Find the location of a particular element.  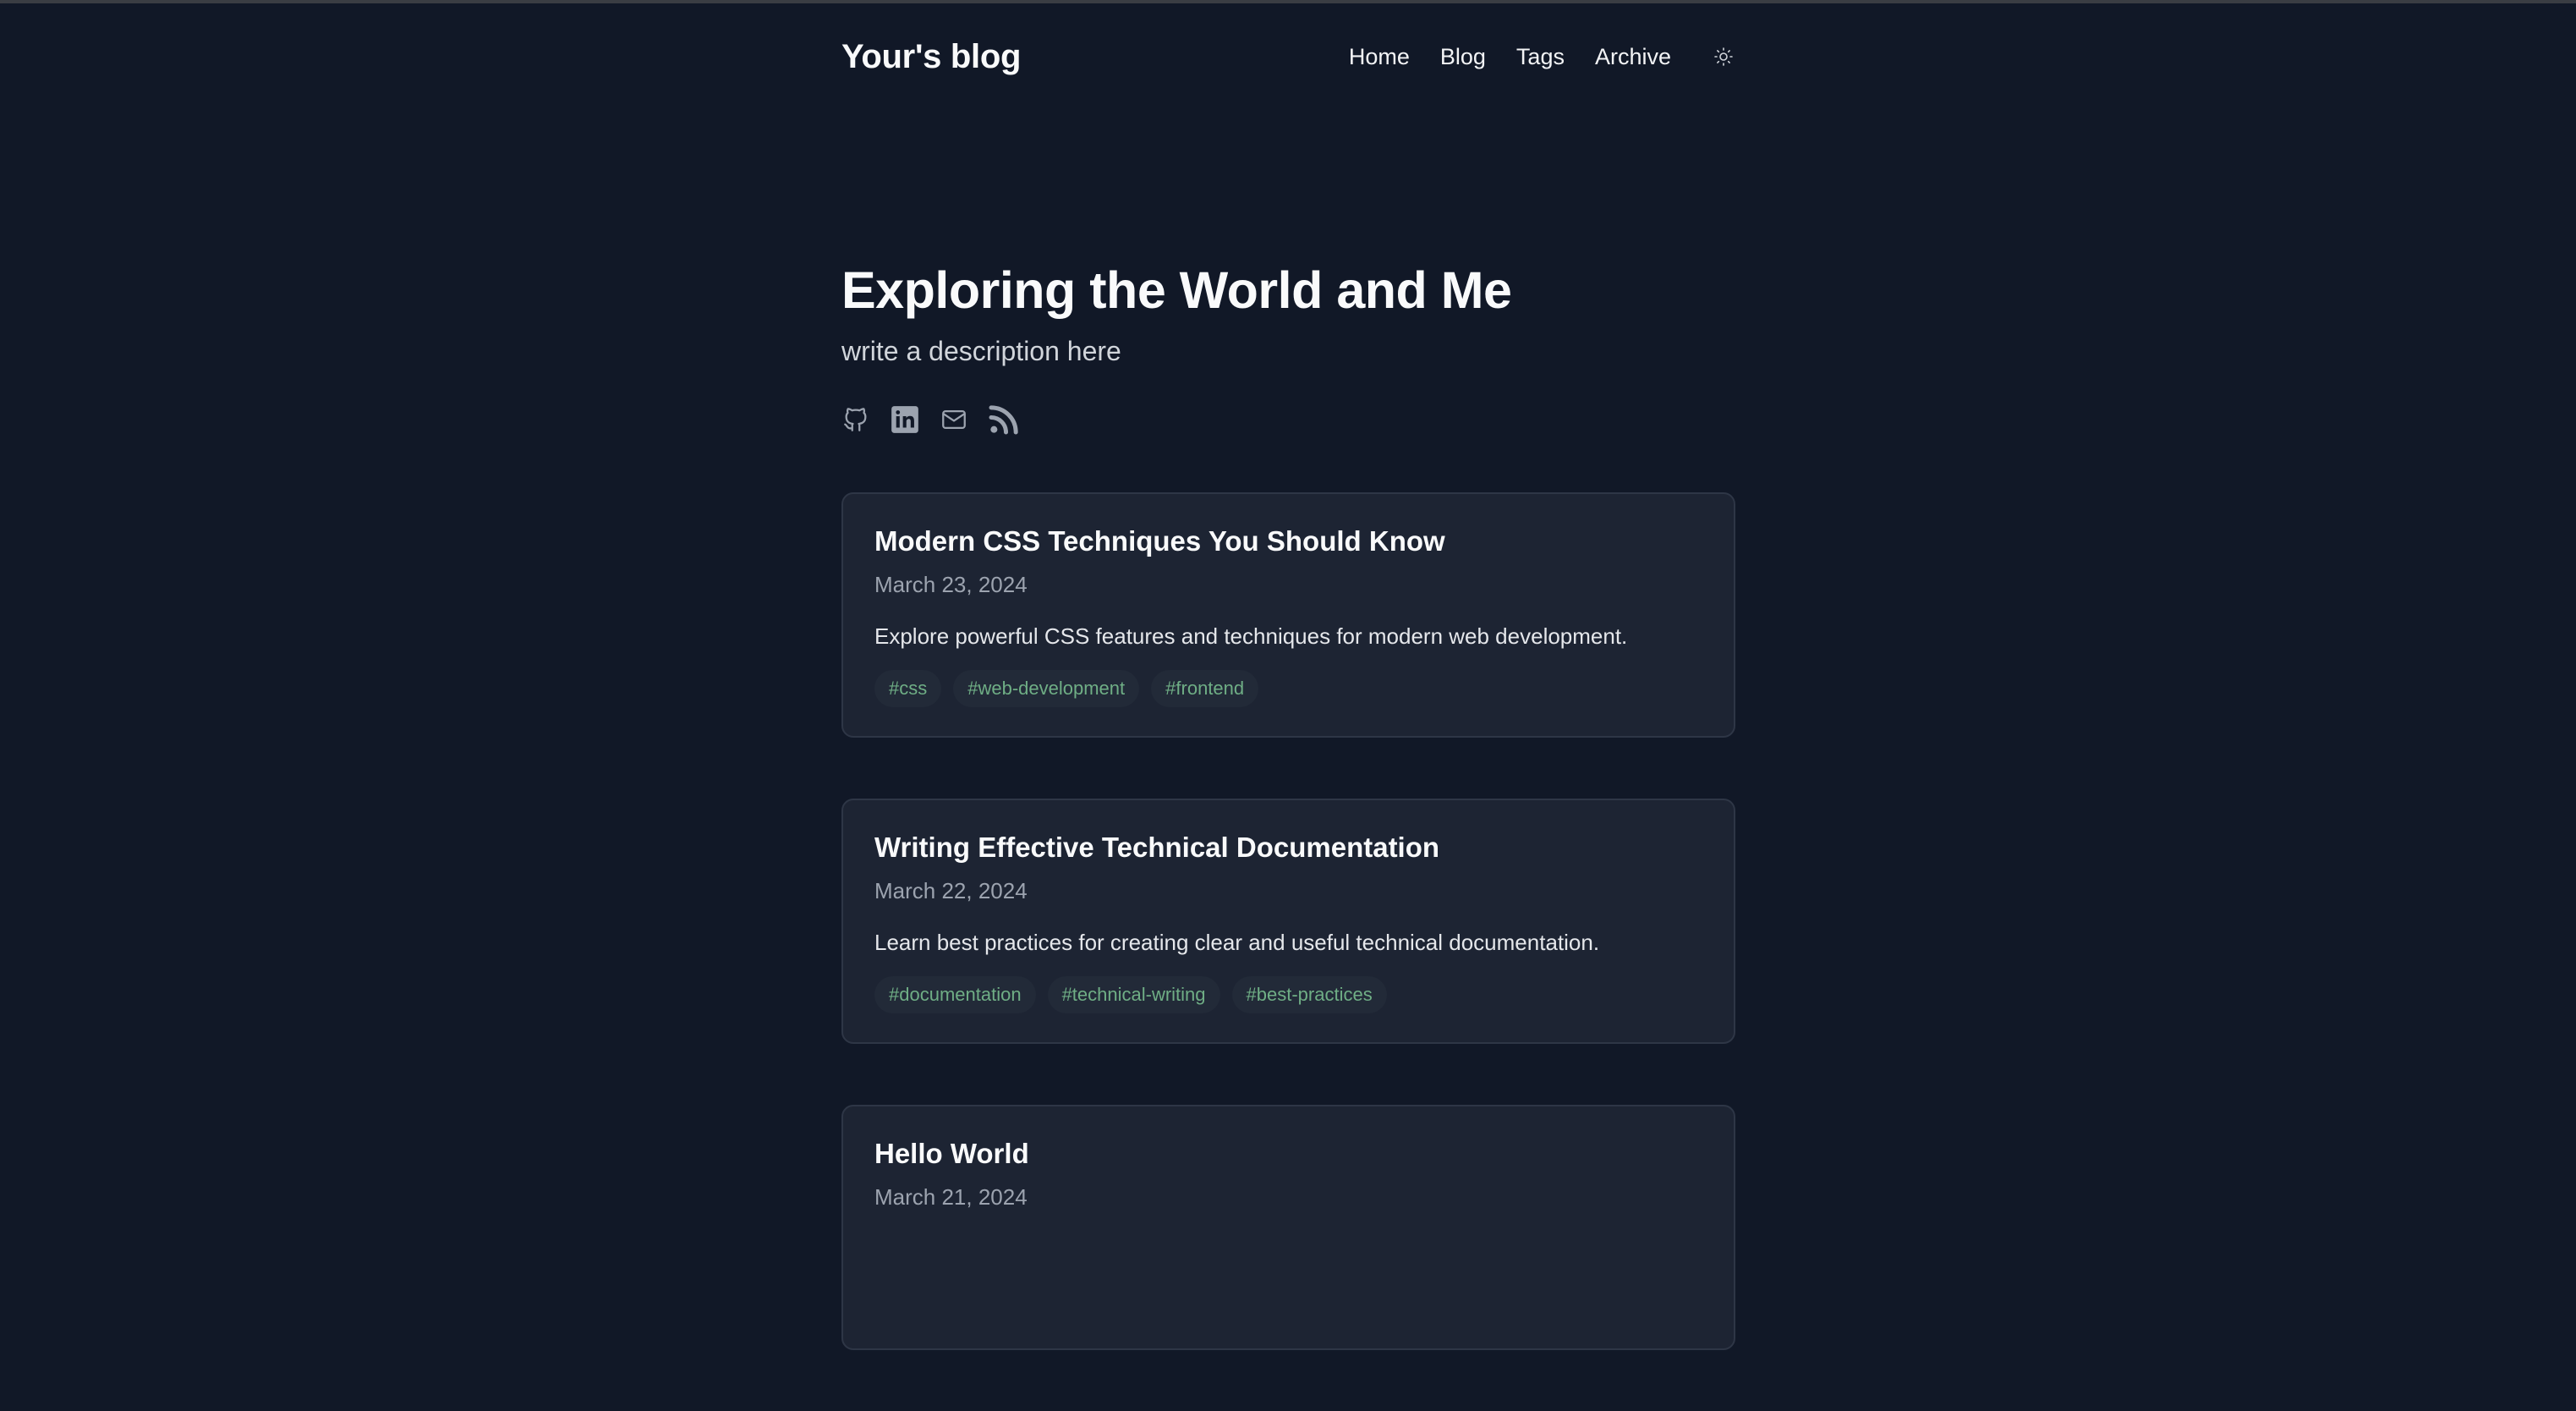

rss-icon is located at coordinates (1003, 420).